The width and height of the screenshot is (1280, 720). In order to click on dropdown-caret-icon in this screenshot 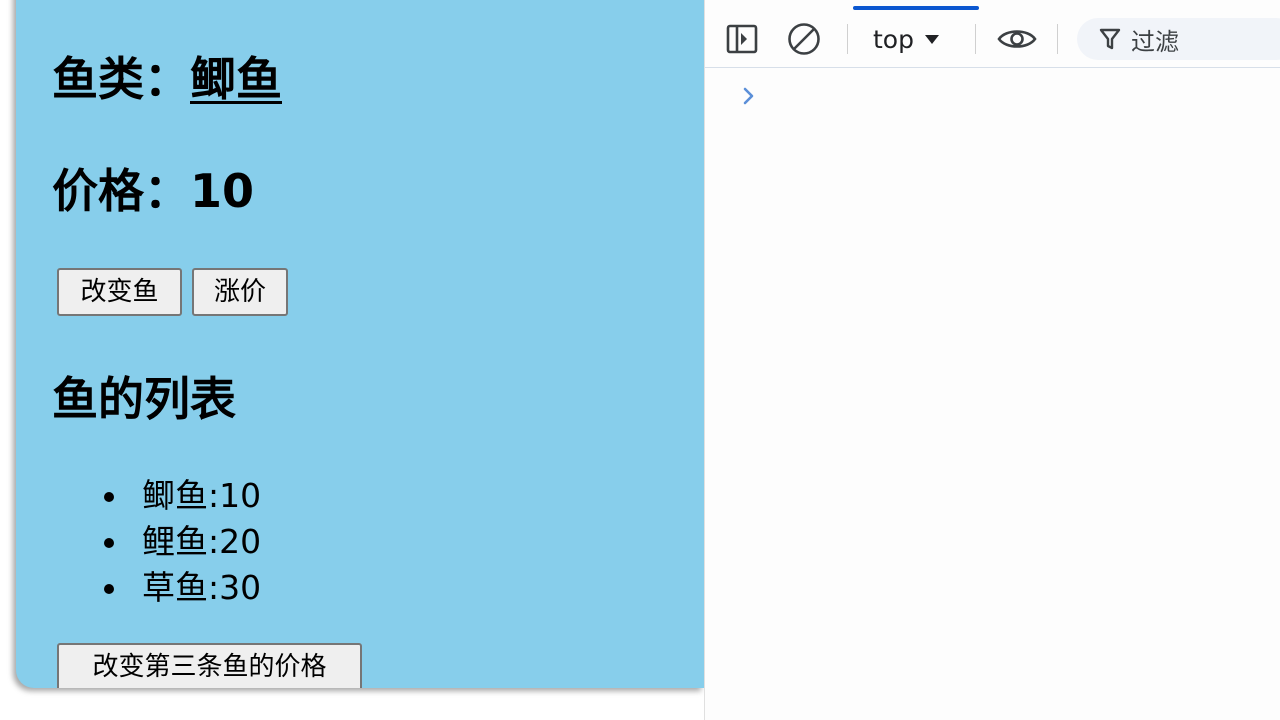, I will do `click(931, 39)`.